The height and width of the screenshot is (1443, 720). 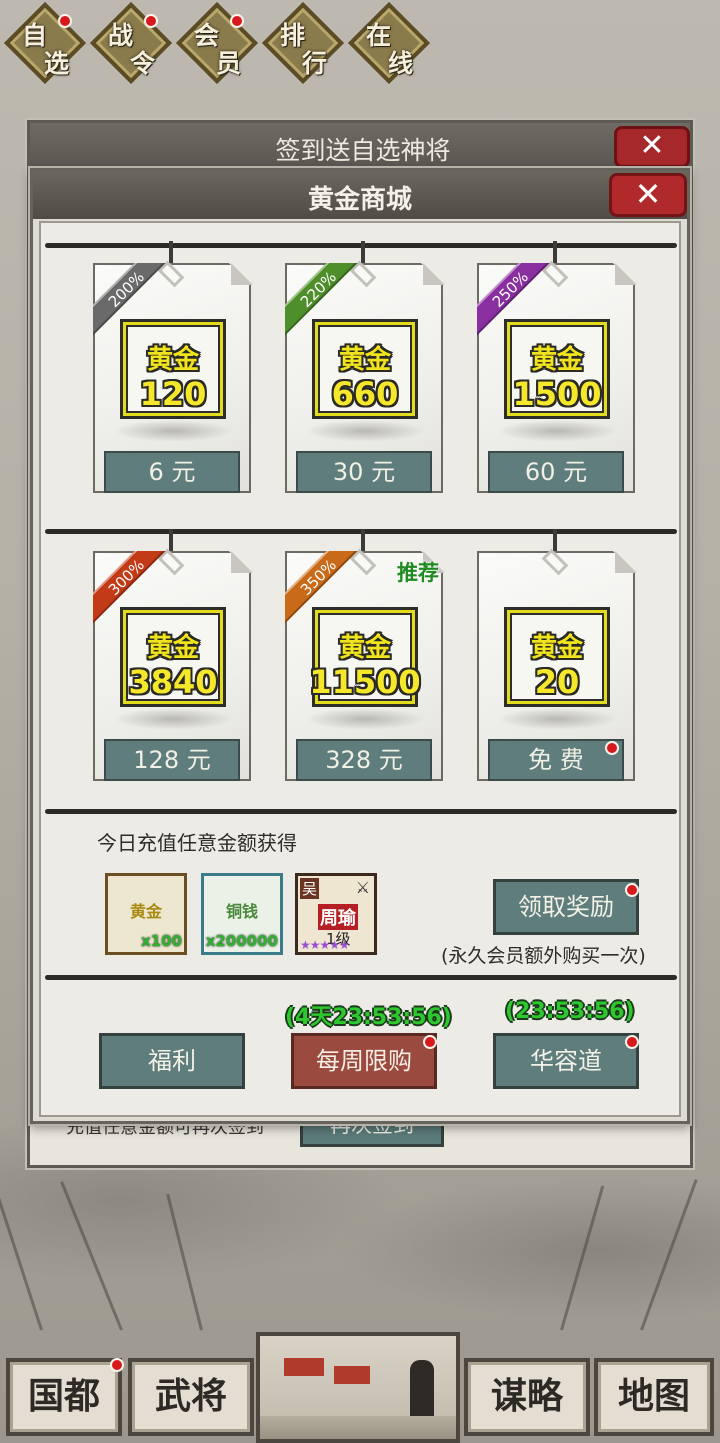 I want to click on menu-select-button: 自 选, so click(x=45, y=43).